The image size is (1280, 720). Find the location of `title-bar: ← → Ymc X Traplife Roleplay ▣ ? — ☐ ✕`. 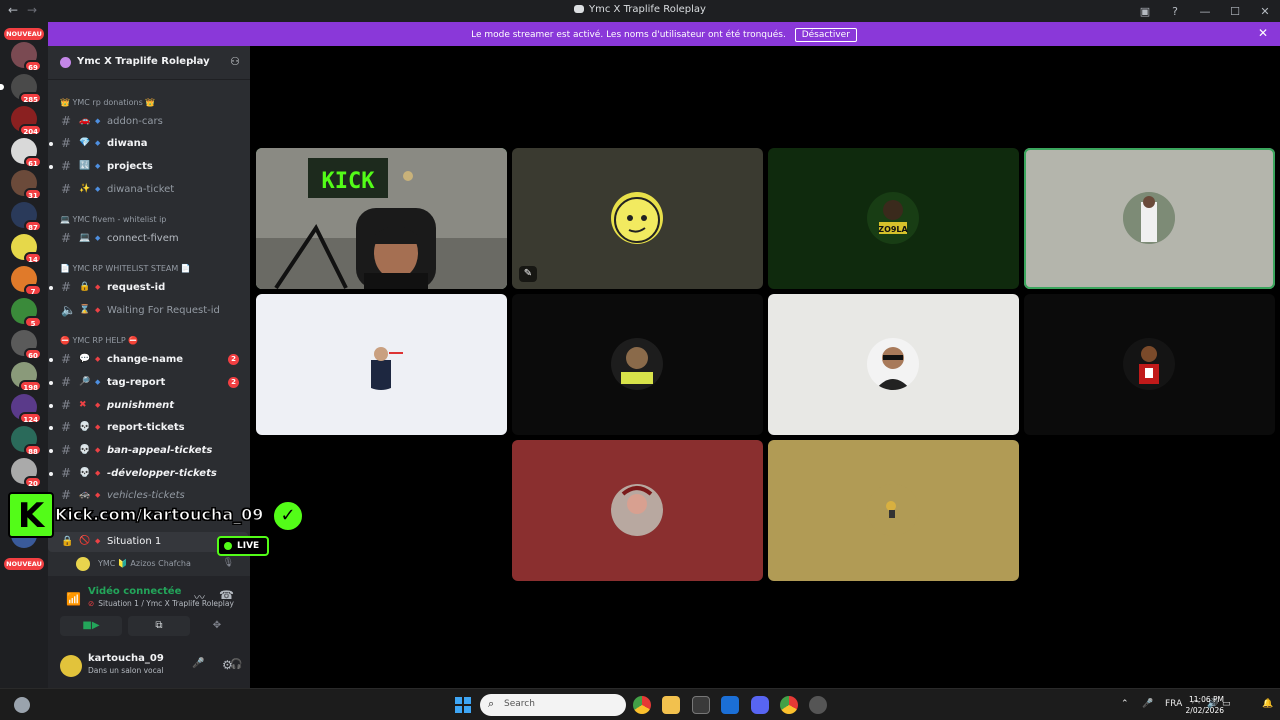

title-bar: ← → Ymc X Traplife Roleplay ▣ ? — ☐ ✕ is located at coordinates (640, 11).